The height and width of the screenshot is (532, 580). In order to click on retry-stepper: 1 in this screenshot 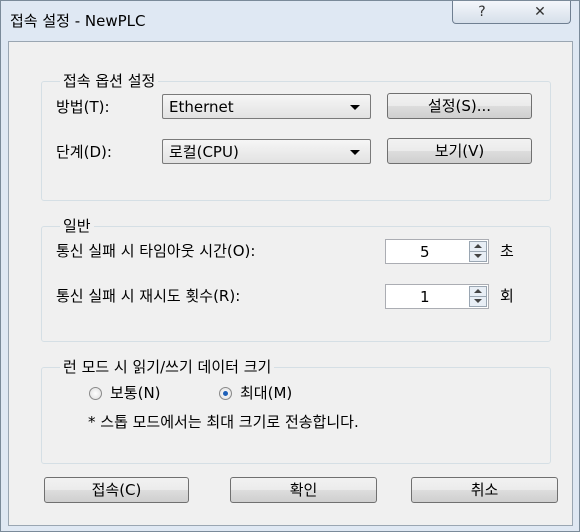, I will do `click(437, 296)`.